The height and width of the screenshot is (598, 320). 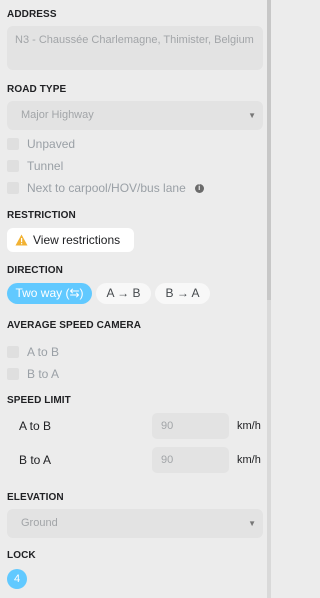 What do you see at coordinates (41, 215) in the screenshot?
I see `restriction-label: RESTRICTION` at bounding box center [41, 215].